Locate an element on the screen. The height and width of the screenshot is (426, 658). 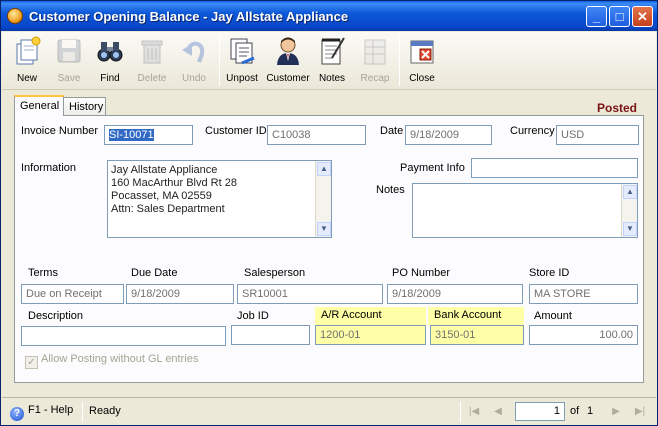
tab-general: General is located at coordinates (39, 105).